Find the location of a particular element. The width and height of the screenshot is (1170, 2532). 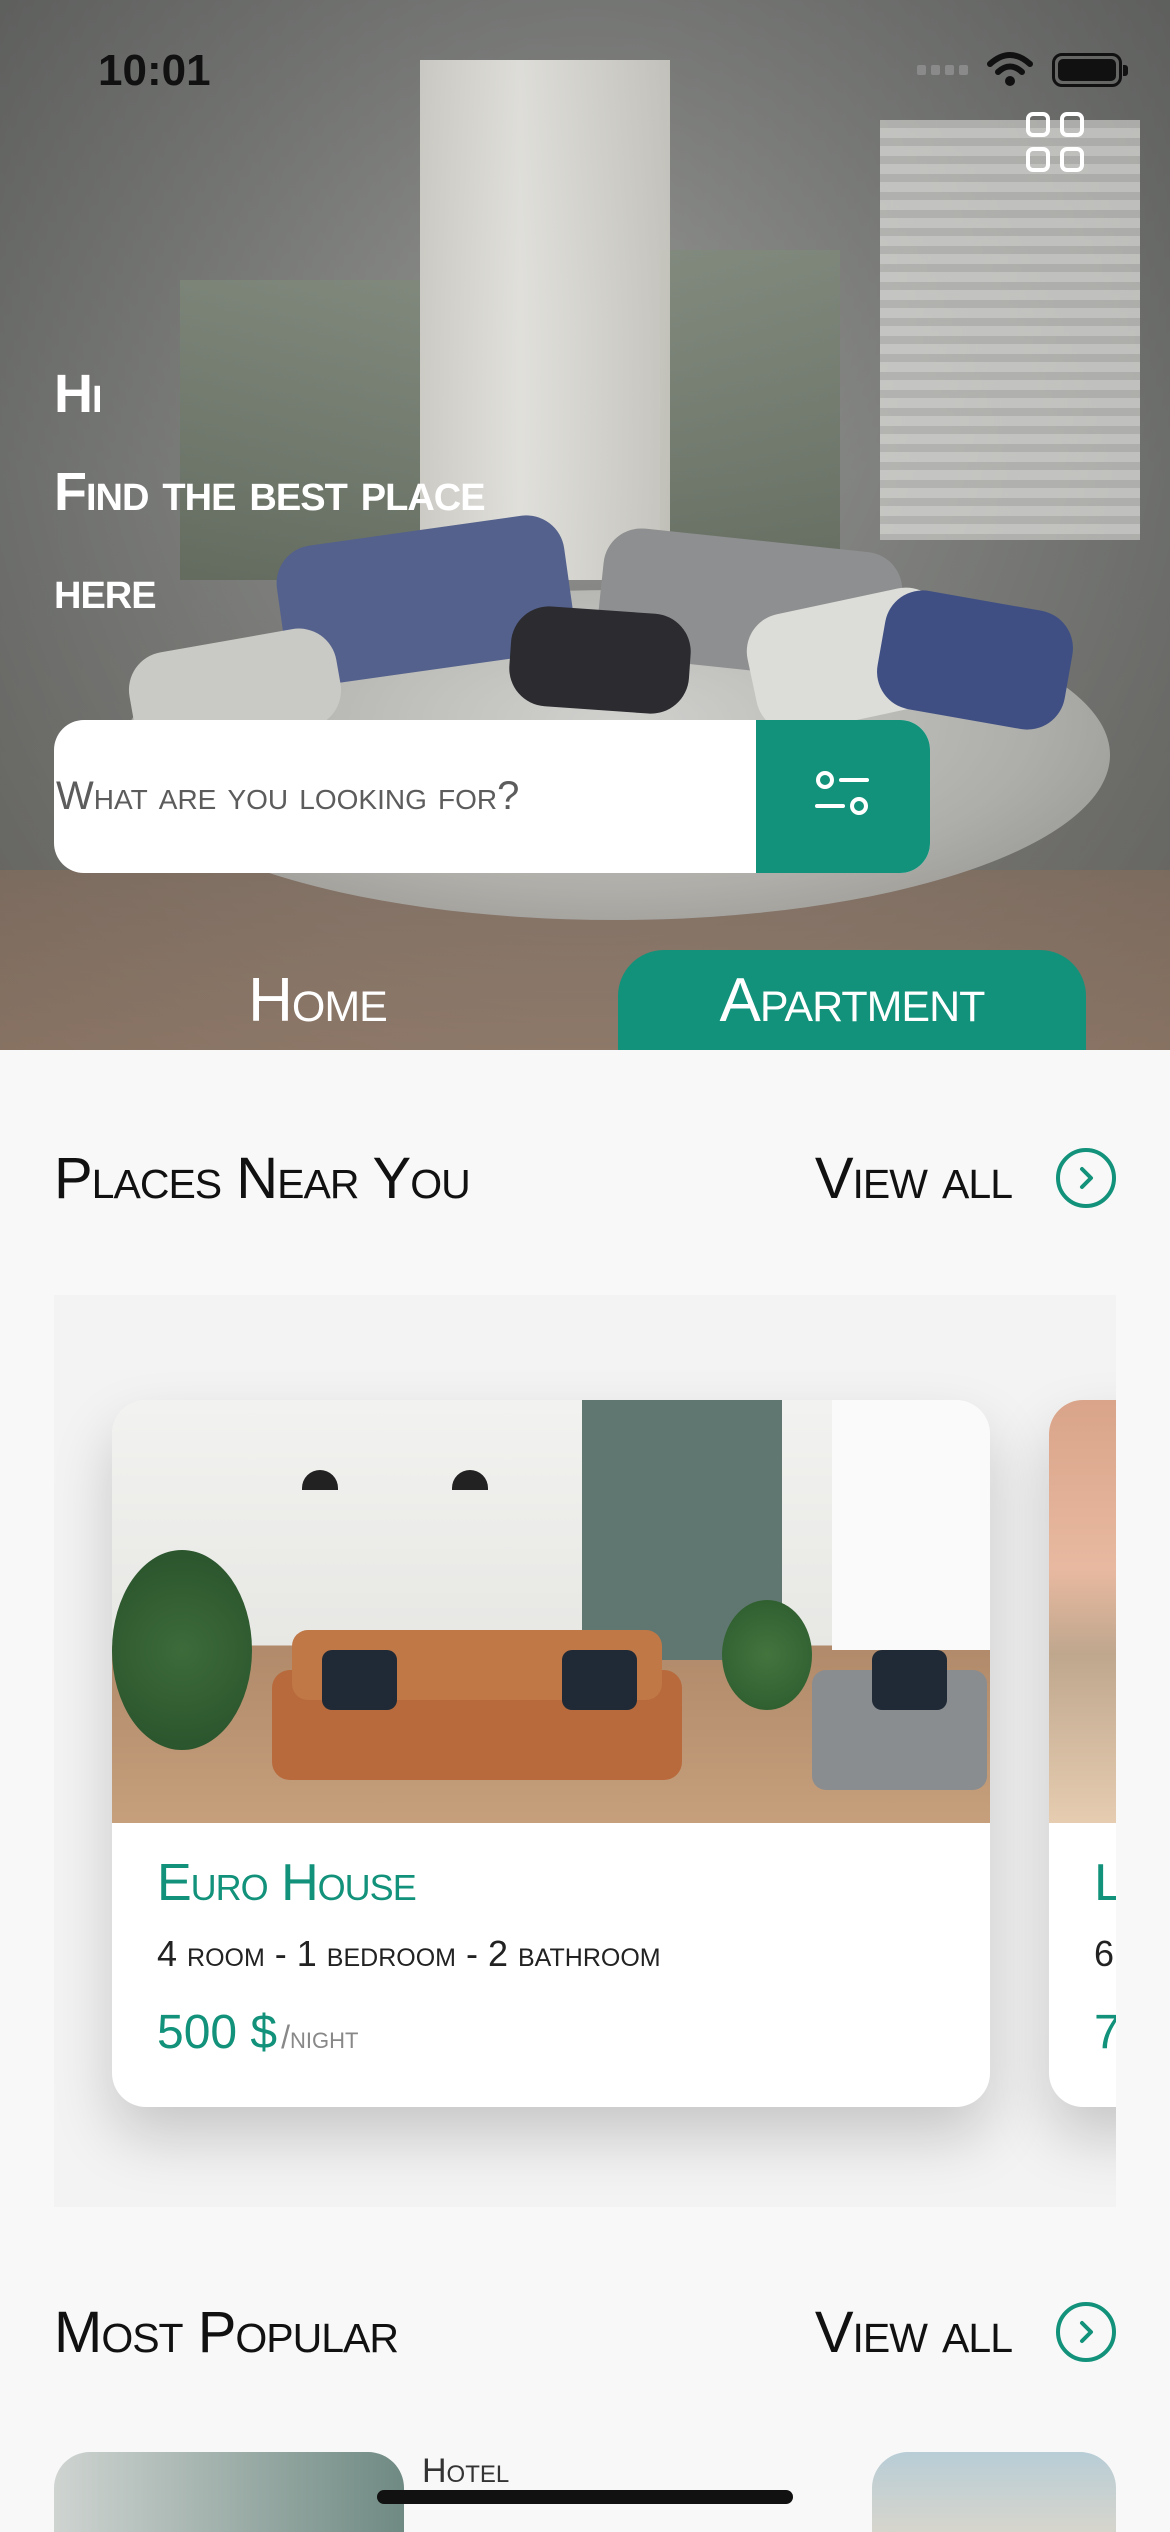

category-tabs: Home Apartment is located at coordinates (585, 1000).